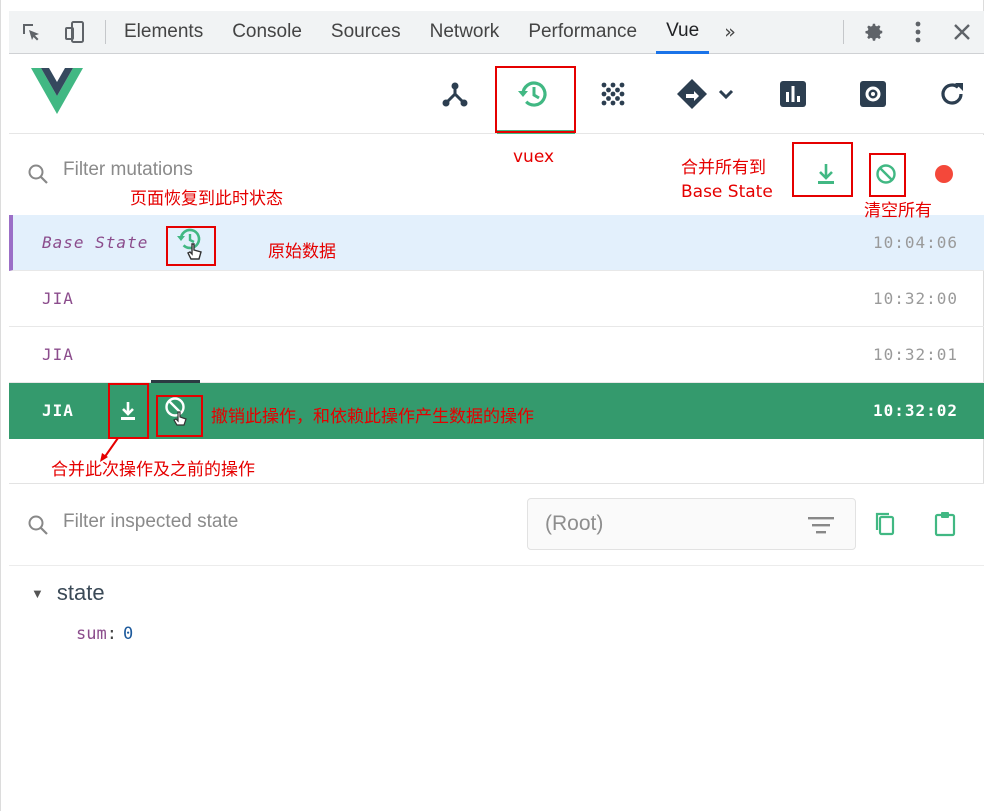 The image size is (984, 811). Describe the element at coordinates (962, 32) in the screenshot. I see `close-icon` at that location.